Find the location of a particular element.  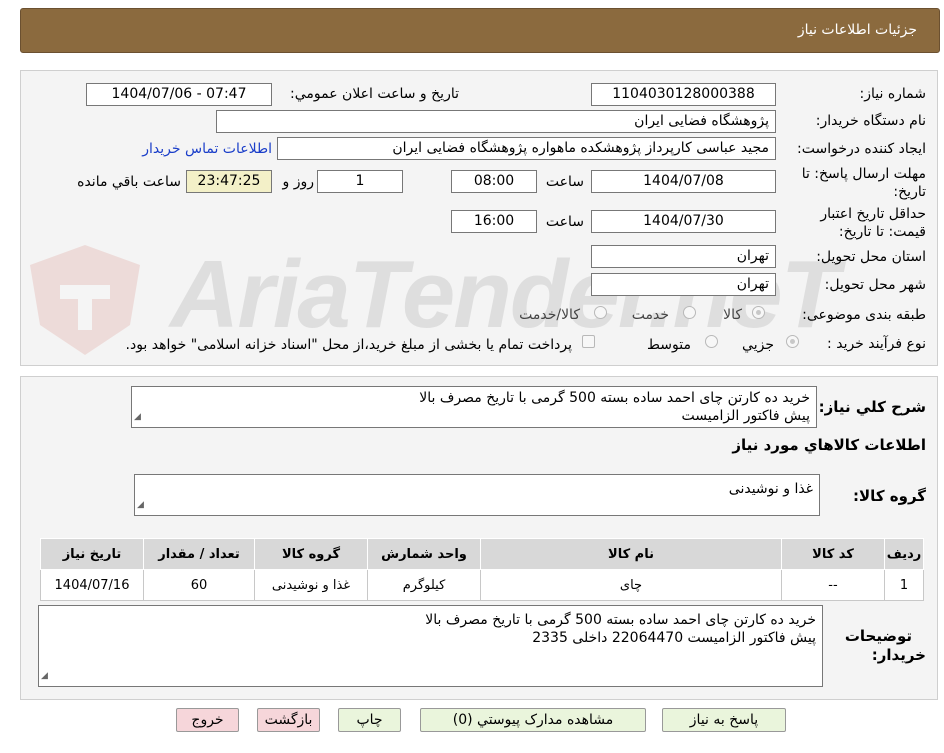

goods-group-textarea: غذا و نوشیدنی ◢ is located at coordinates (477, 495).